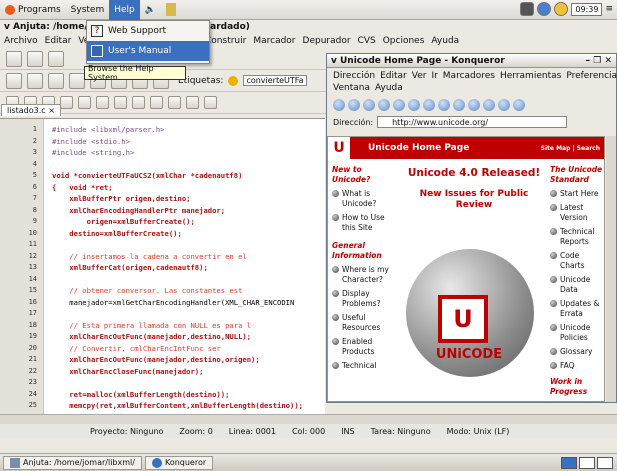 This screenshot has width=617, height=471. What do you see at coordinates (275, 80) in the screenshot?
I see `etiquetas-combo: convierteUTFa` at bounding box center [275, 80].